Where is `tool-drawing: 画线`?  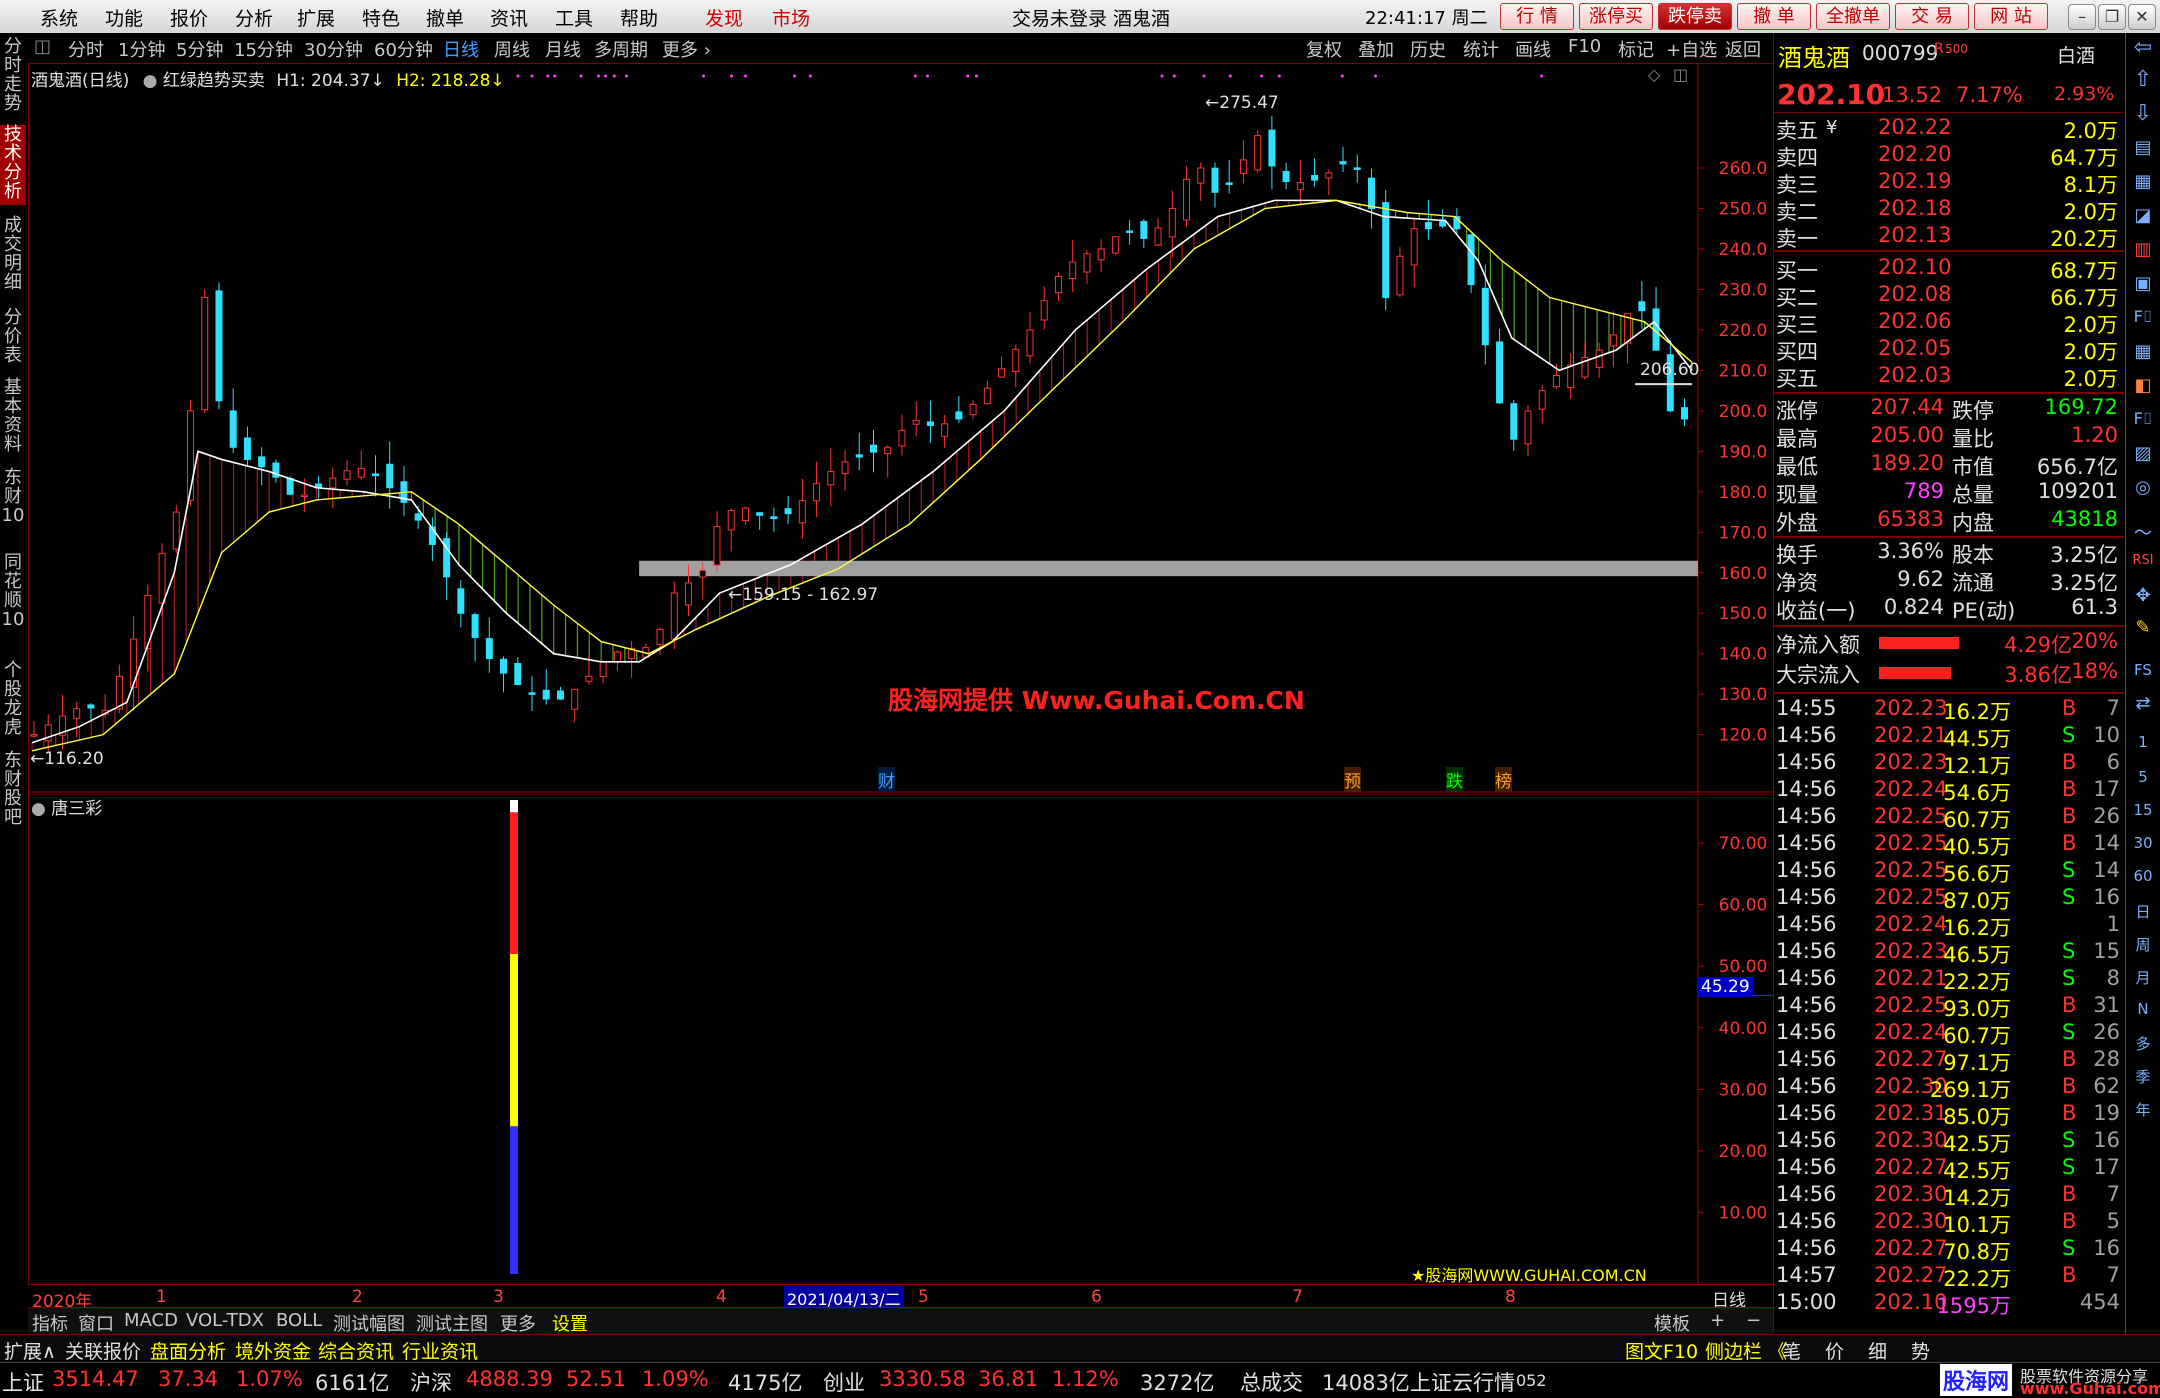 tool-drawing: 画线 is located at coordinates (1533, 49).